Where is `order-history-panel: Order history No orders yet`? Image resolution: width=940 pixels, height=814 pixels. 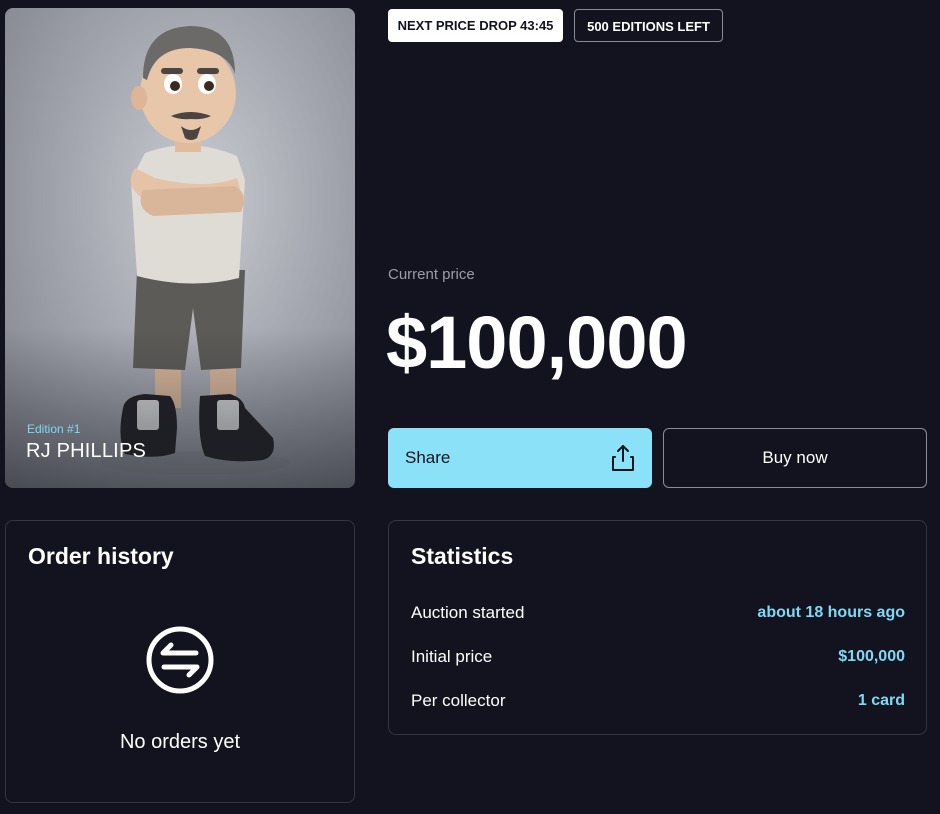 order-history-panel: Order history No orders yet is located at coordinates (180, 661).